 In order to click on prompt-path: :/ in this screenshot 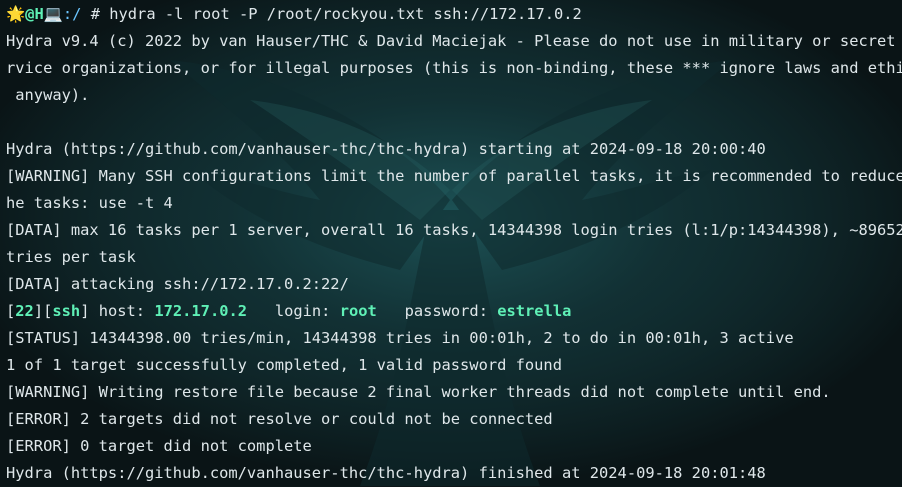, I will do `click(72, 14)`.